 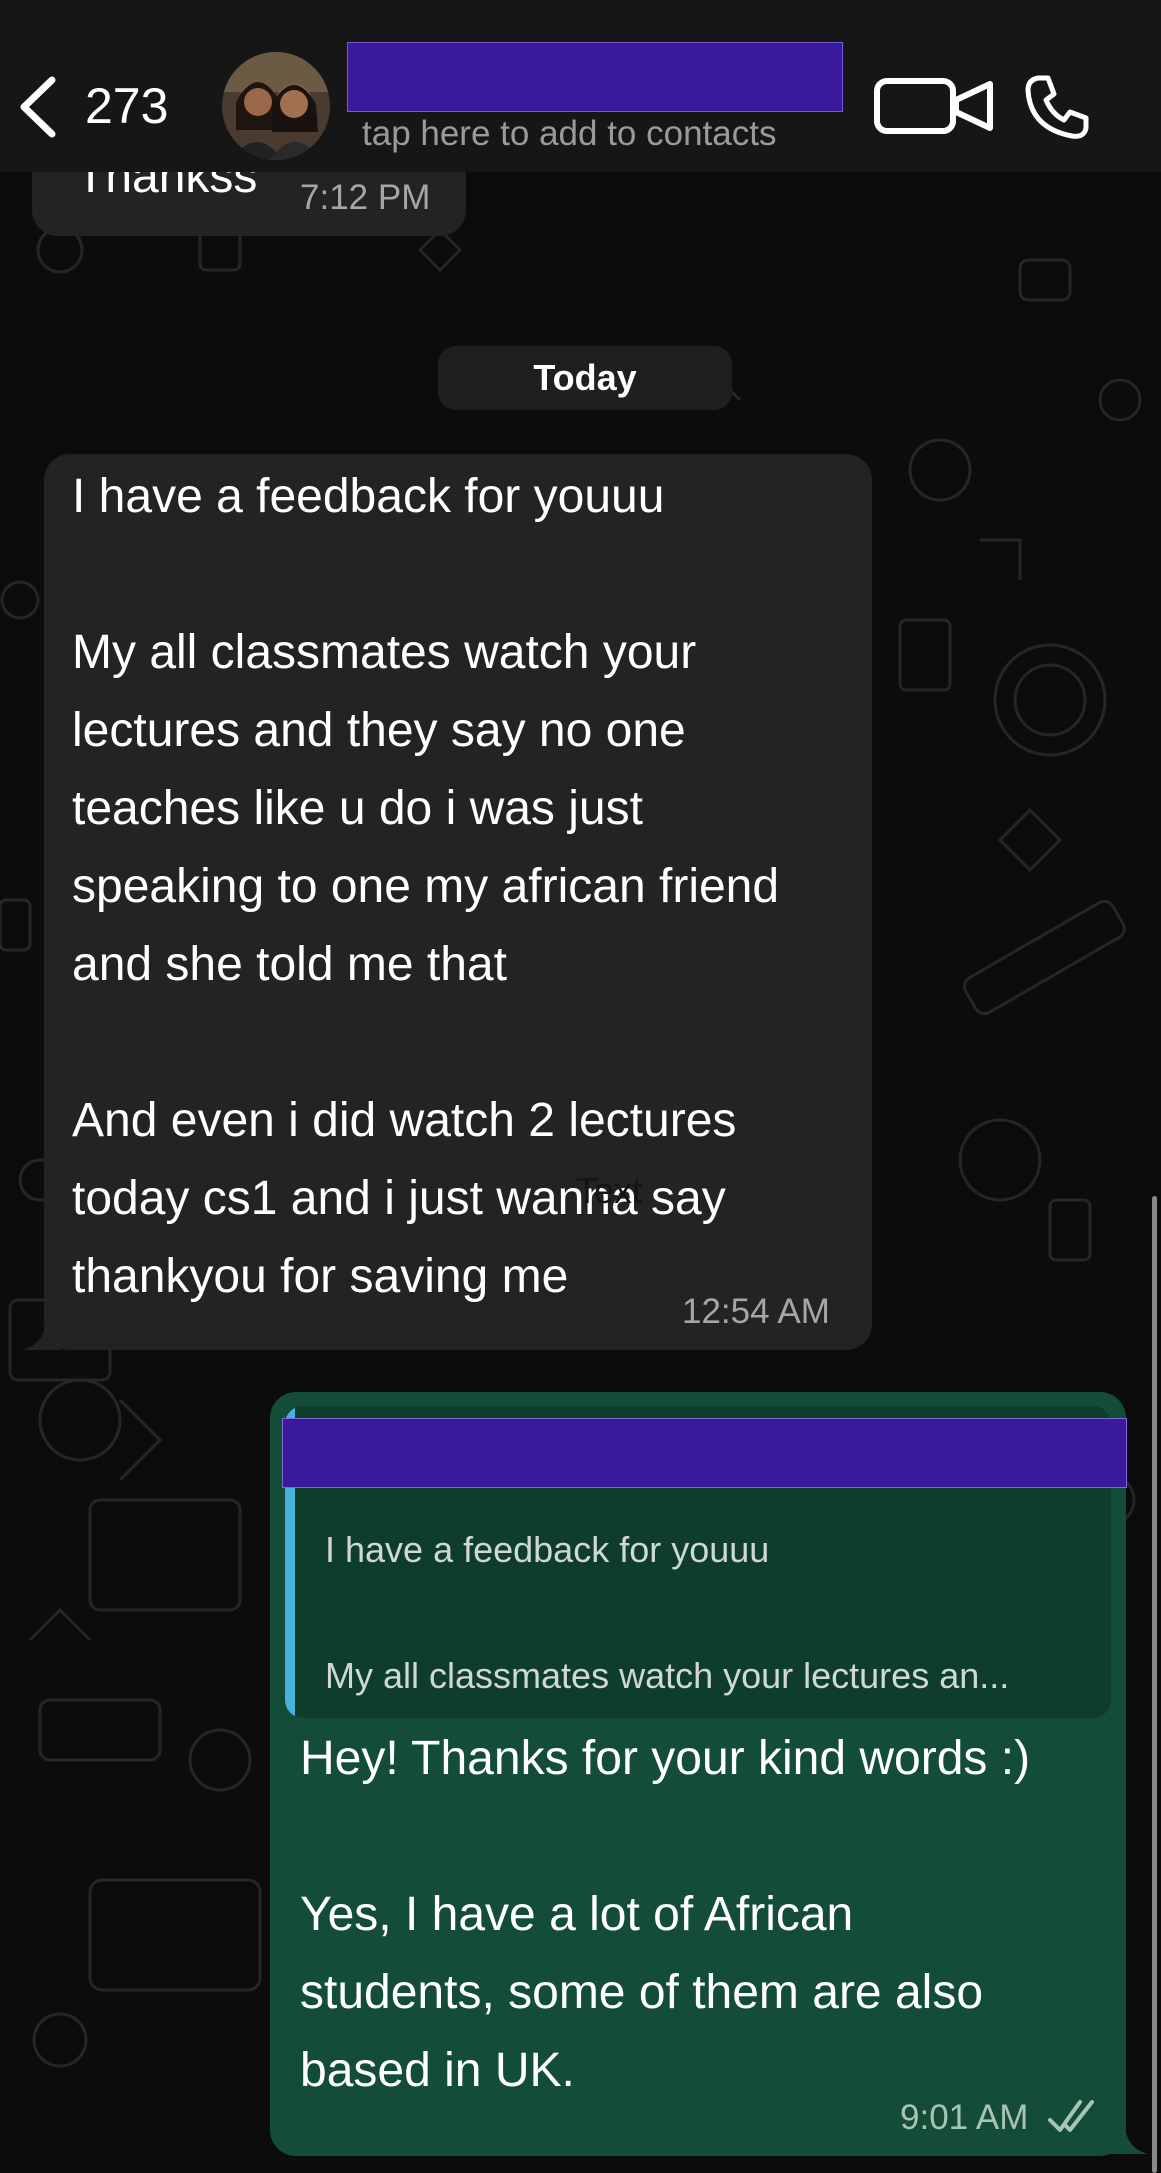 I want to click on message-text-line-7: and she told me that, so click(x=289, y=964).